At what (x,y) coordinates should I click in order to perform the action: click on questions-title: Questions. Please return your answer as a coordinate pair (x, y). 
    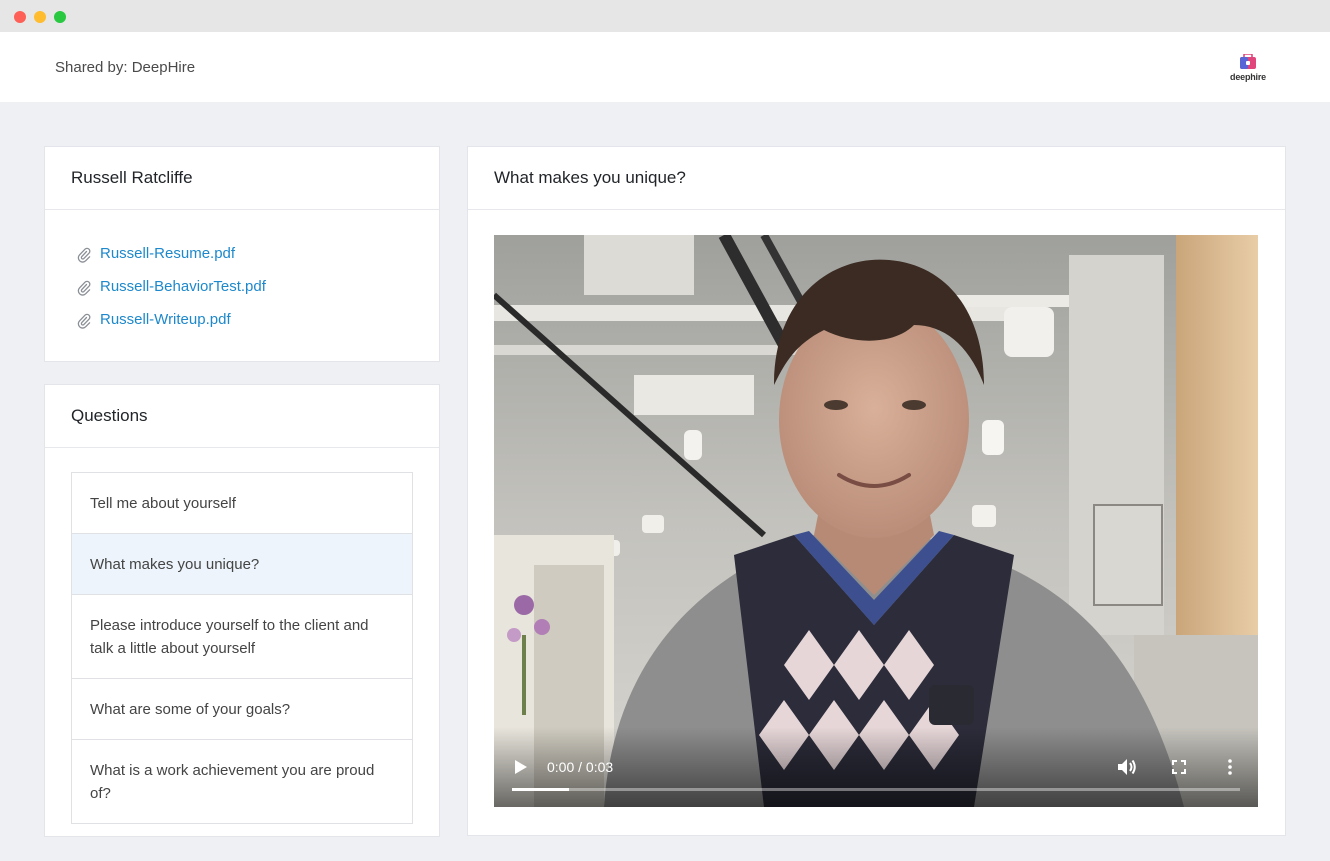
    Looking at the image, I should click on (242, 416).